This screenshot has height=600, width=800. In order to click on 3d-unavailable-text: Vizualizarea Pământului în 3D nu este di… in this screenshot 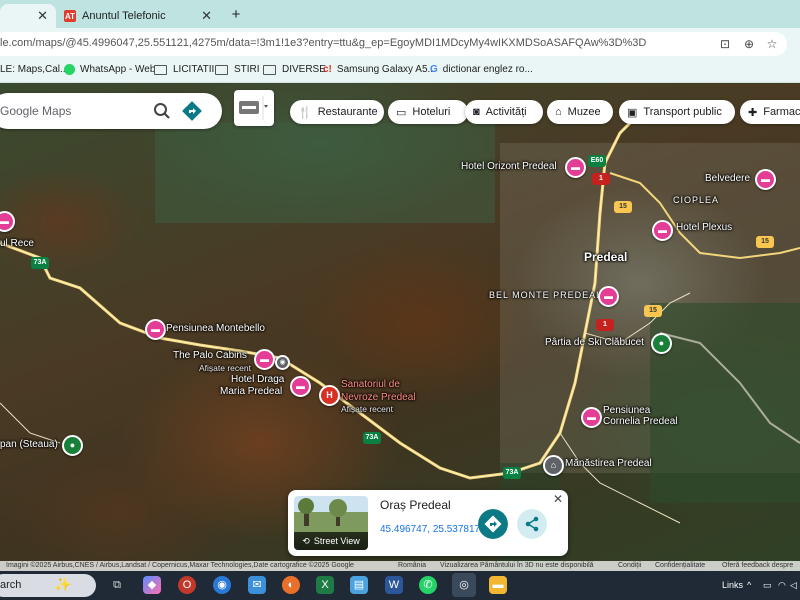, I will do `click(517, 565)`.